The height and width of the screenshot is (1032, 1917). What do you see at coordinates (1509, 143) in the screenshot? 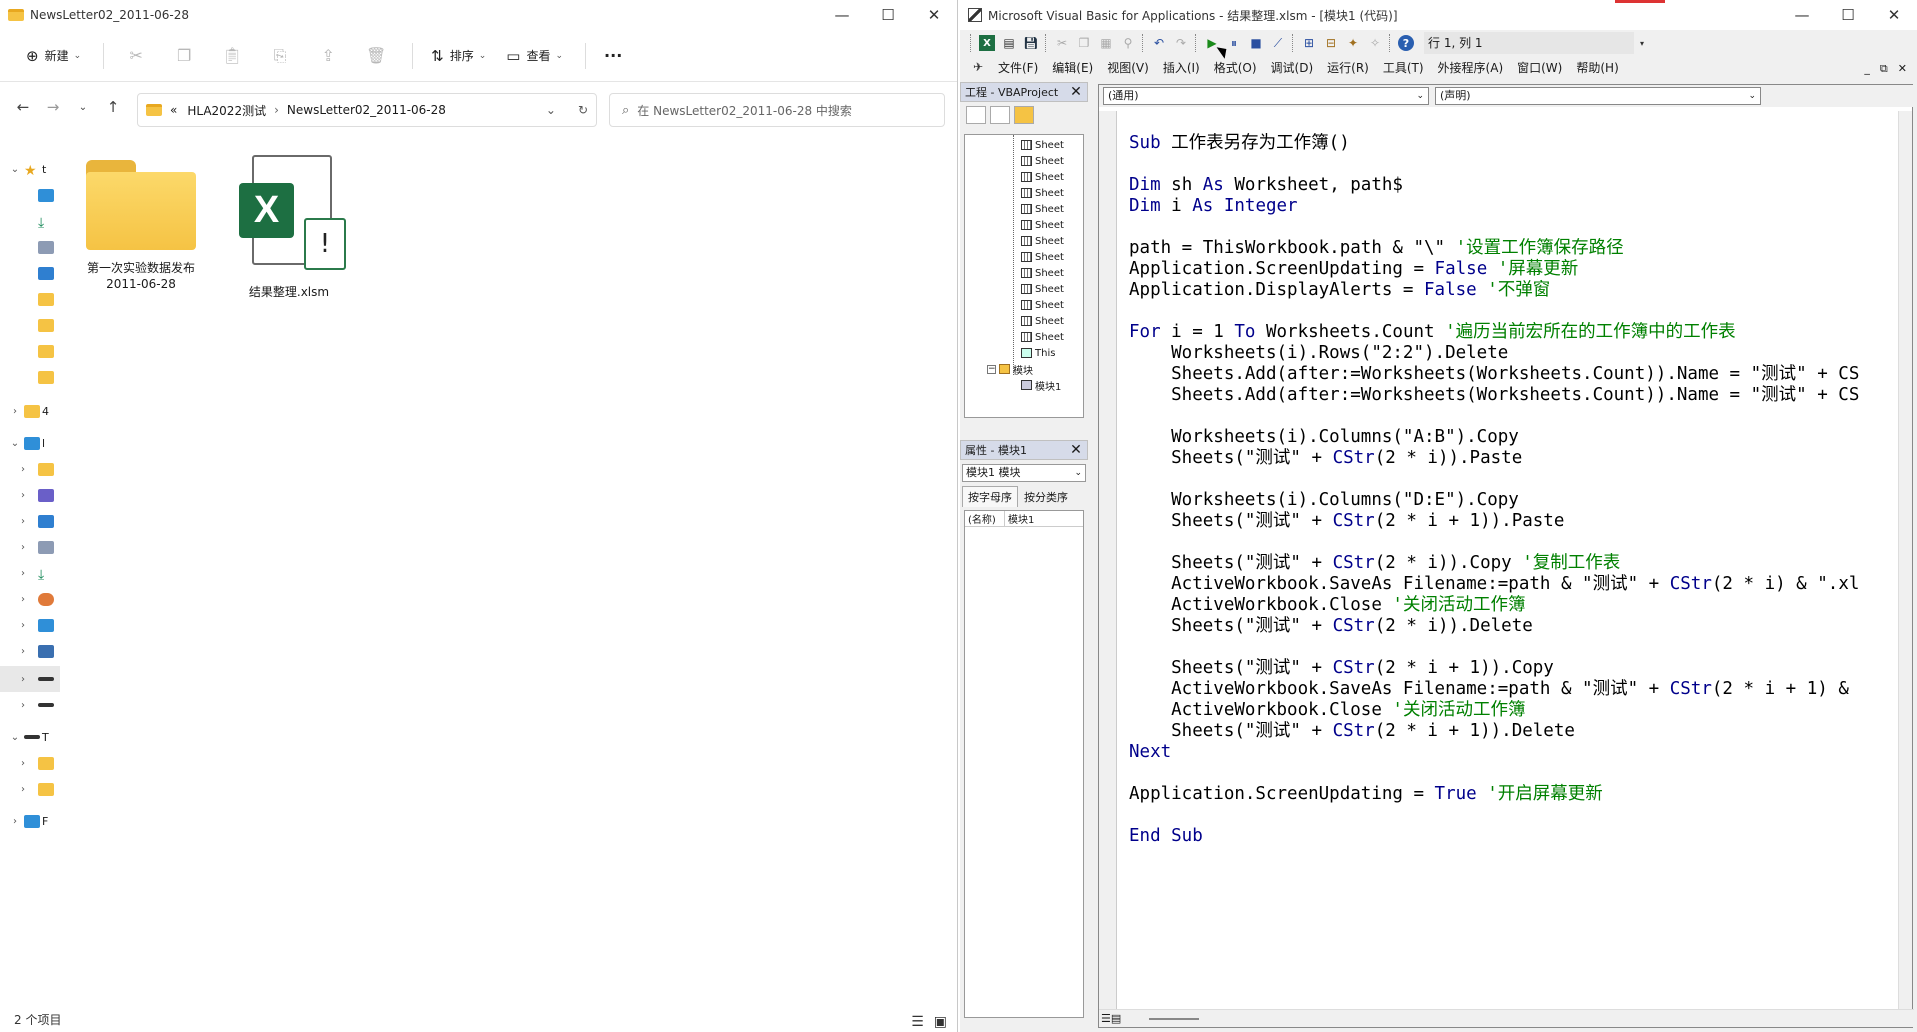
I see `code-line: Sub 工作表另存为工作簿()` at bounding box center [1509, 143].